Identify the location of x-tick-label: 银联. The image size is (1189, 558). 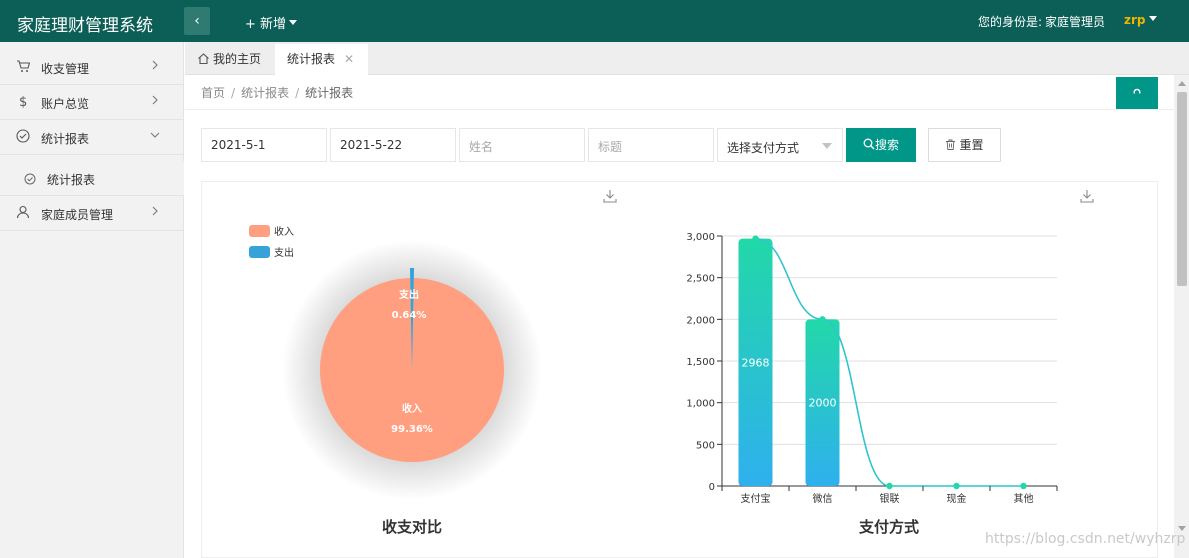
(890, 498).